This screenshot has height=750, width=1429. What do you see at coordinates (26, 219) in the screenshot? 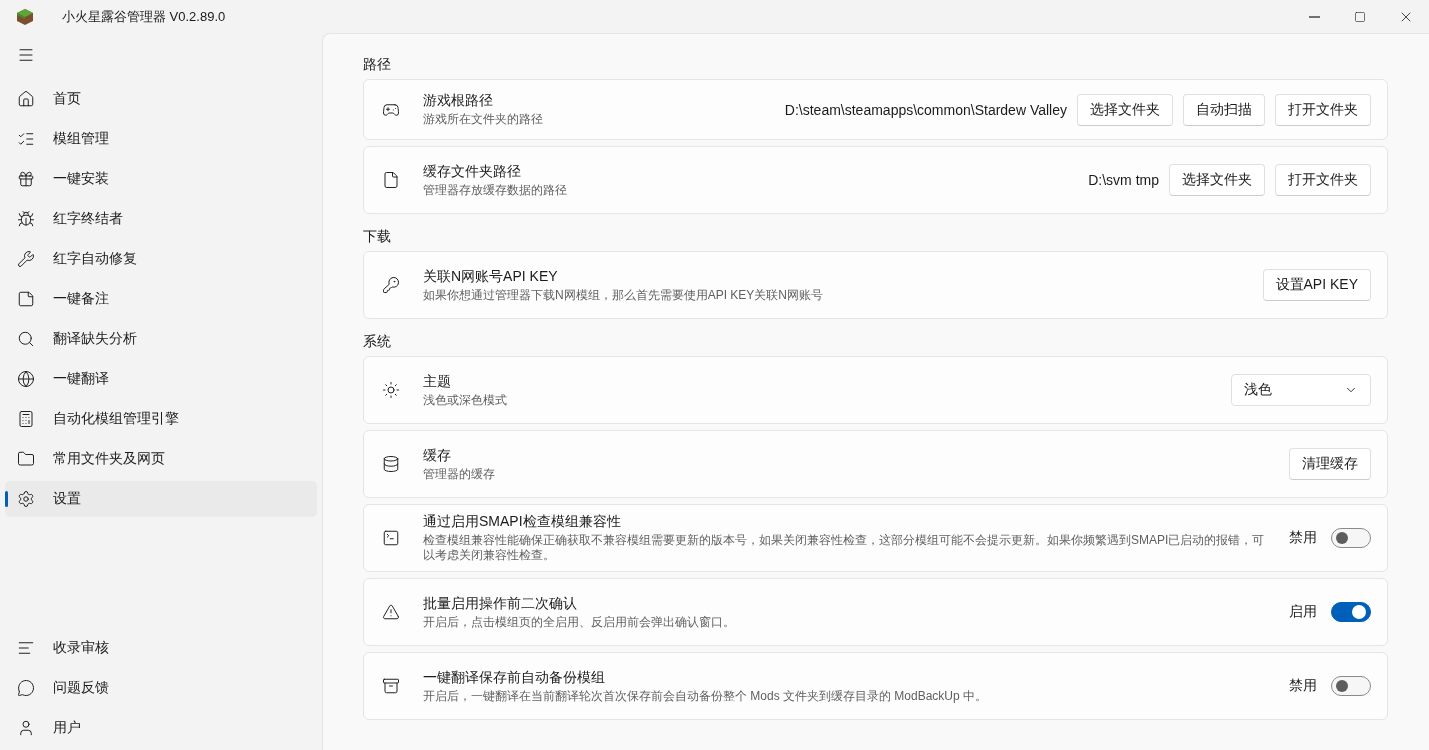
I see `bug-icon` at bounding box center [26, 219].